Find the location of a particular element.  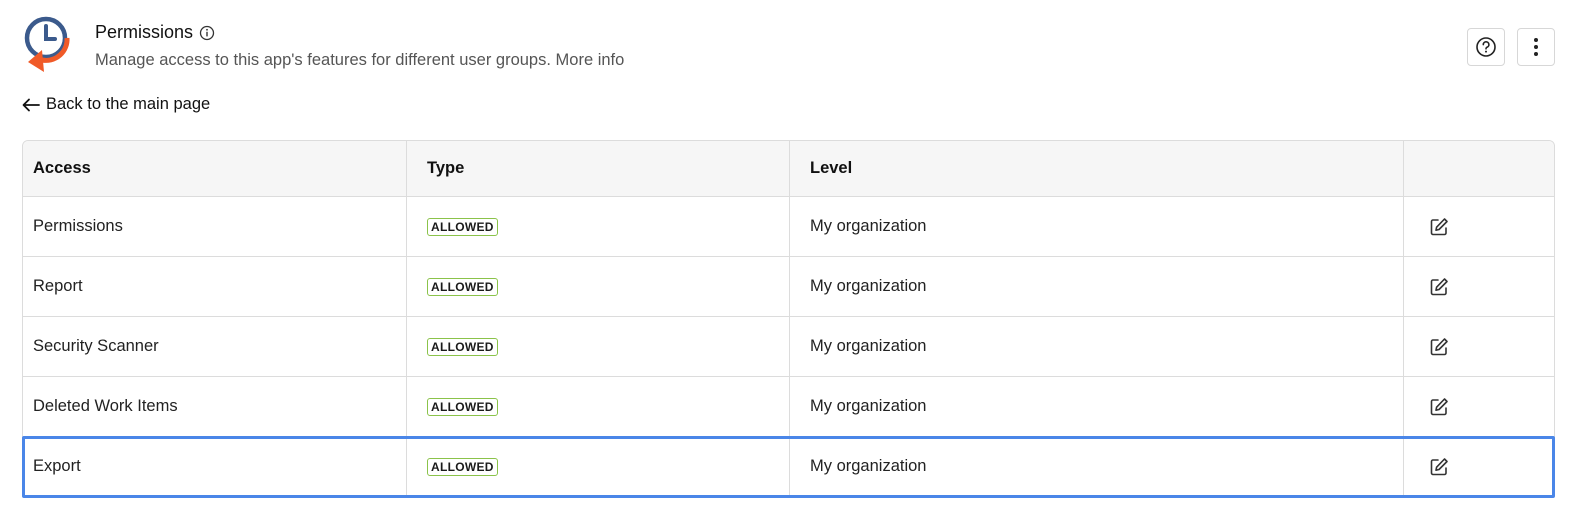

column-header-actions is located at coordinates (1478, 168).